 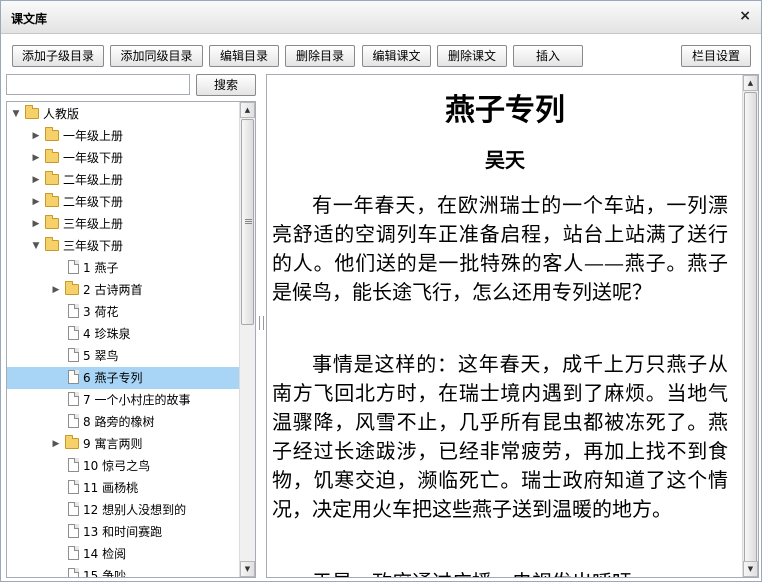 I want to click on tree-document-item: 4 珍珠泉, so click(x=123, y=334).